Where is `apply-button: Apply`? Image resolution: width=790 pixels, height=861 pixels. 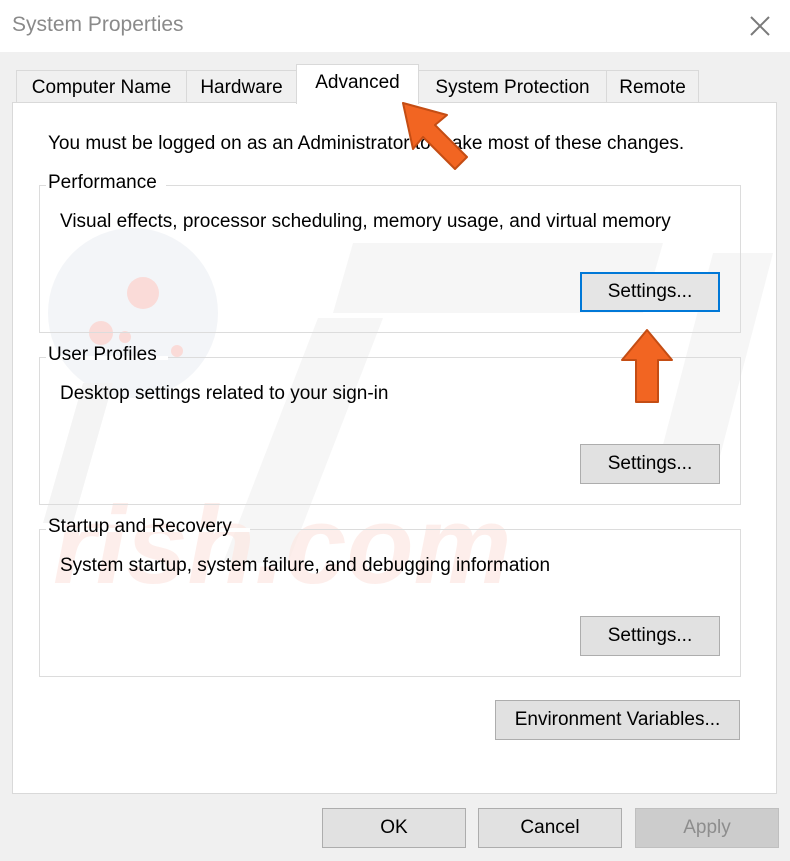 apply-button: Apply is located at coordinates (707, 828).